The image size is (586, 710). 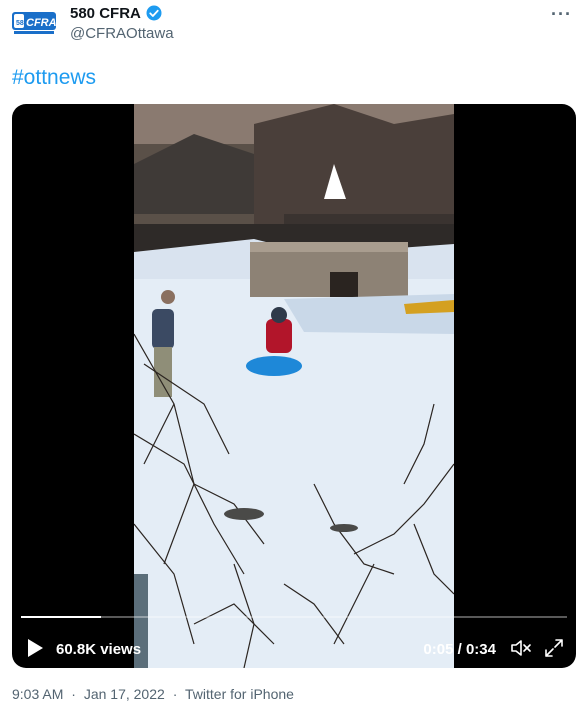 What do you see at coordinates (37, 694) in the screenshot?
I see `tweet-time: 9:03 AM` at bounding box center [37, 694].